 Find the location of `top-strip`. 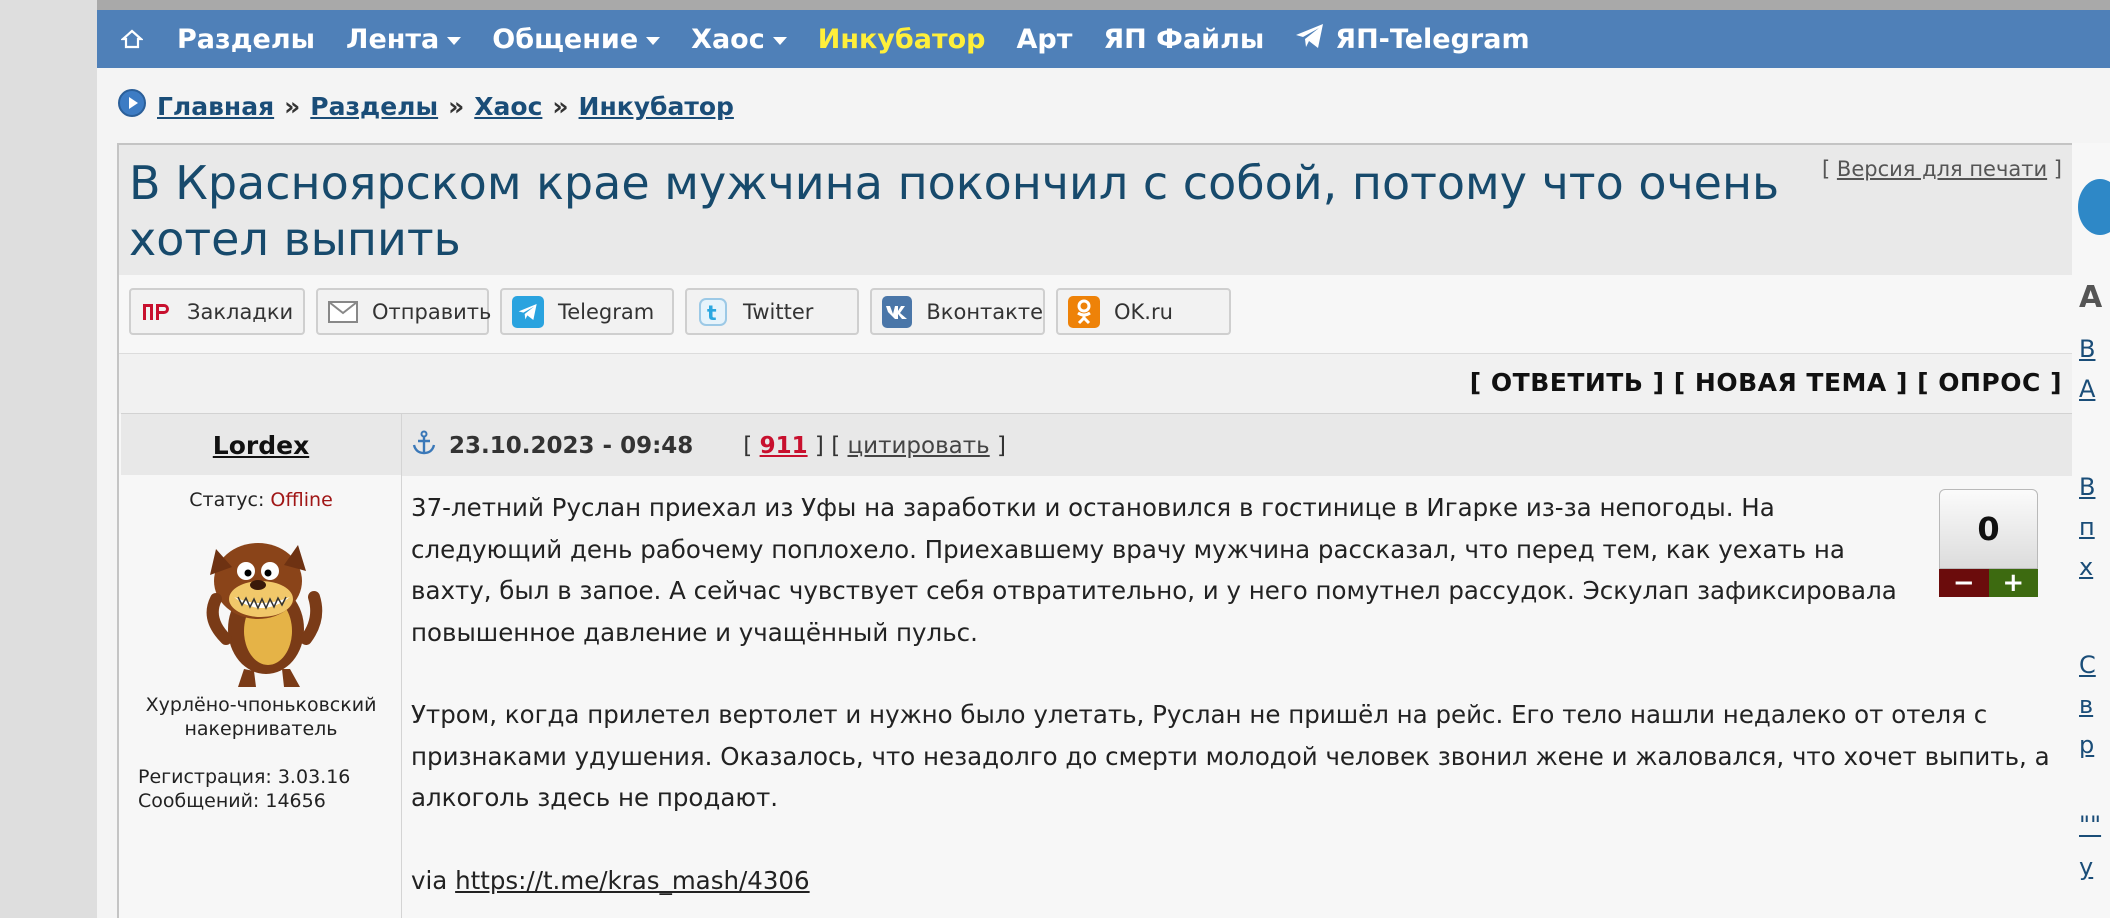

top-strip is located at coordinates (1103, 5).